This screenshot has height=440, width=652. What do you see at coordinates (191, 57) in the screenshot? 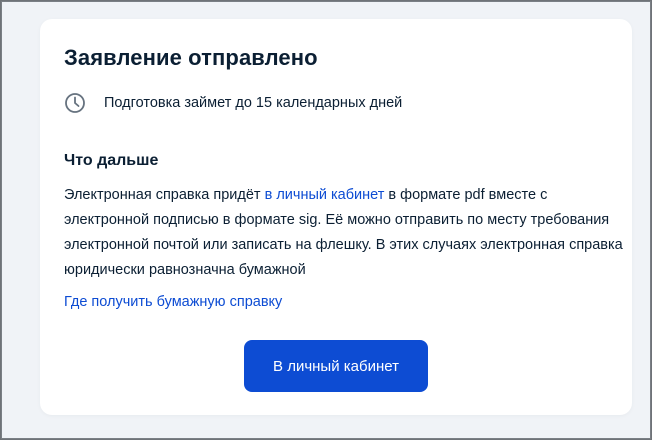
I see `page-title: Заявление отправлено` at bounding box center [191, 57].